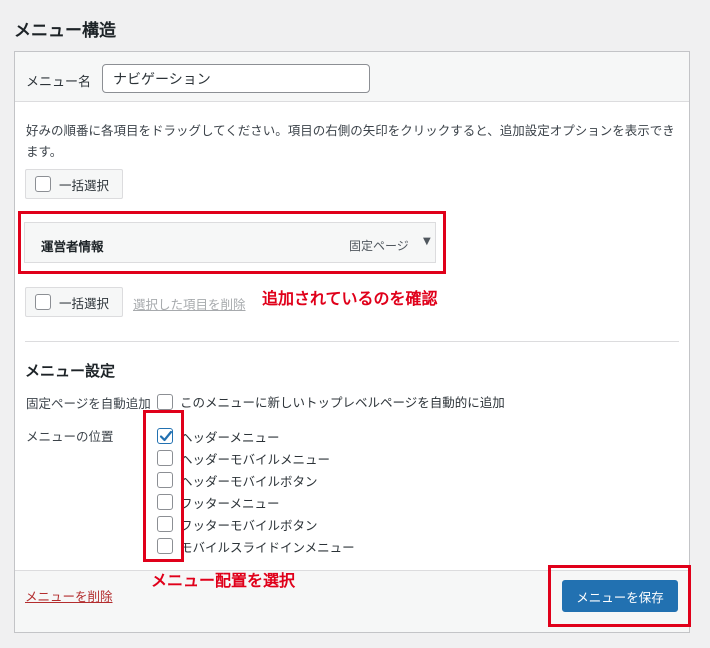 This screenshot has width=710, height=648. Describe the element at coordinates (230, 242) in the screenshot. I see `menu-item-operator-info: 運営者情報 固定ページ ▼` at that location.